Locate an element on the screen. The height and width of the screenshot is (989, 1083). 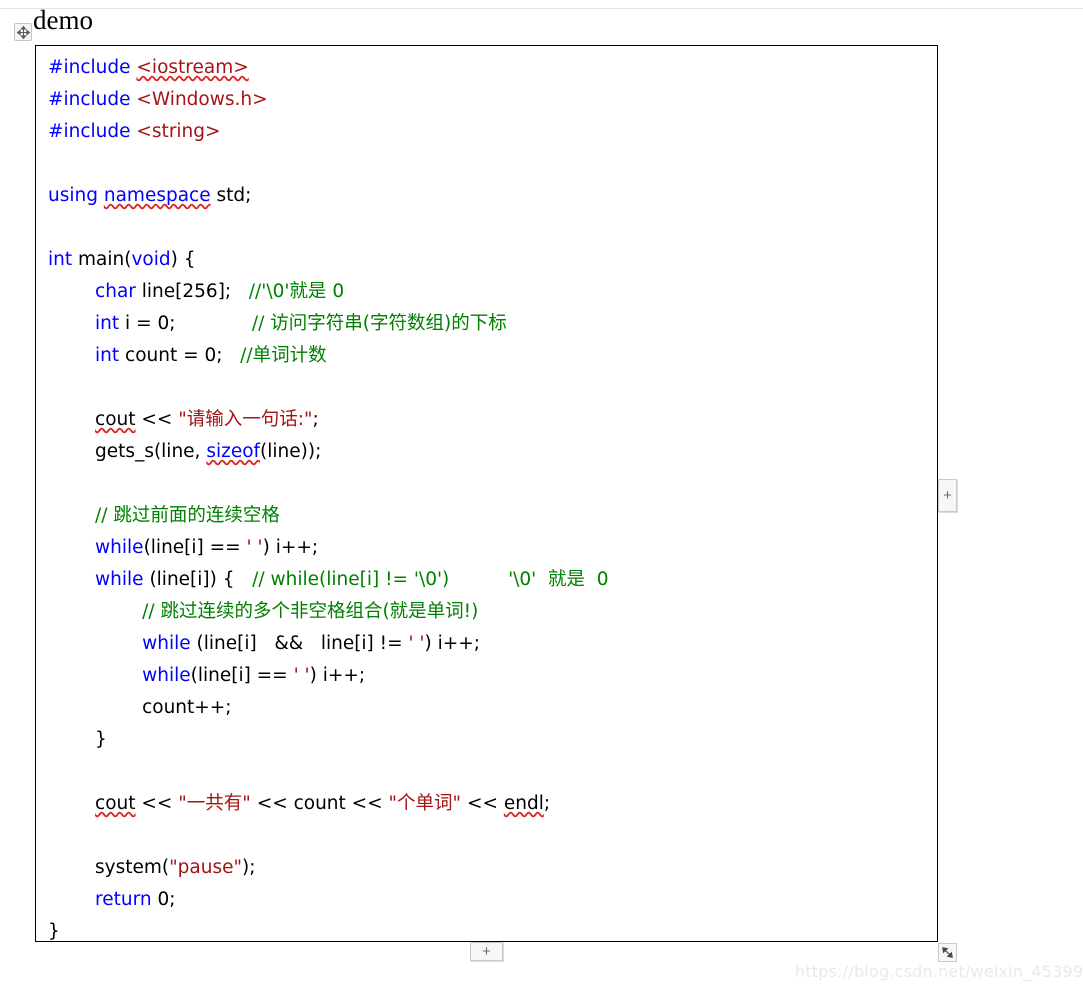
code-line: return 0; is located at coordinates (328, 900).